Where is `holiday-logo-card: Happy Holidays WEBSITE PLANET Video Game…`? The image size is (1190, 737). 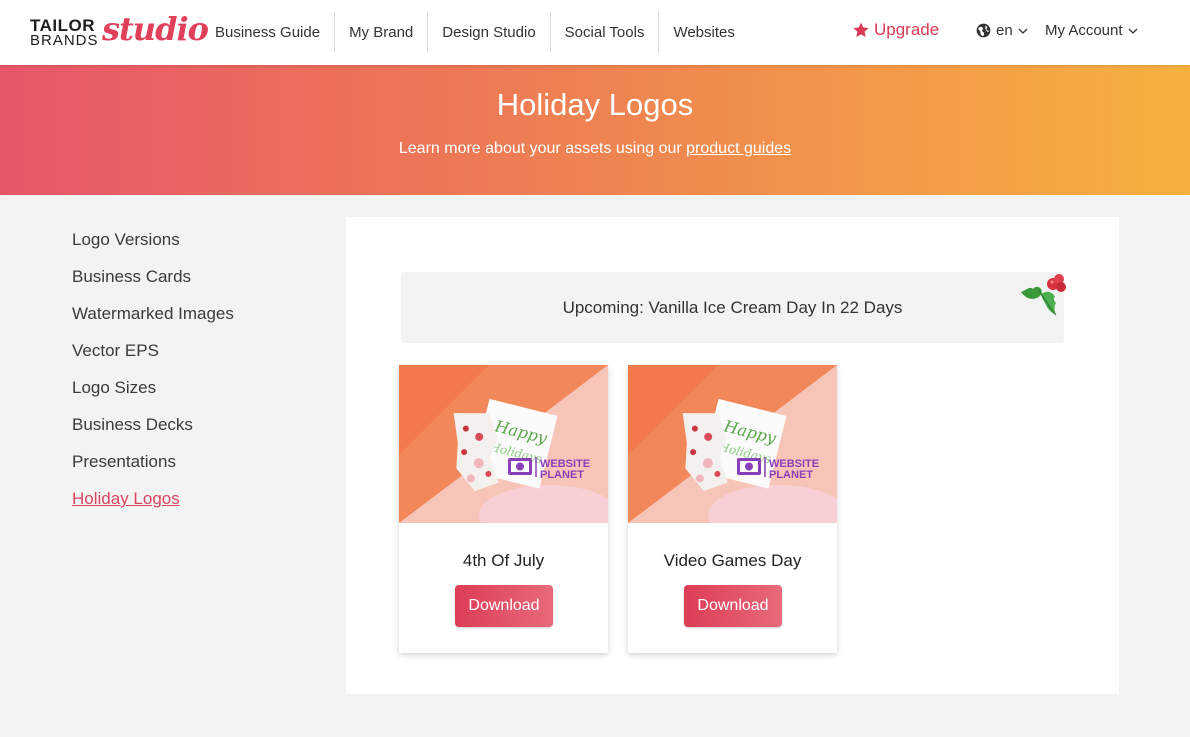 holiday-logo-card: Happy Holidays WEBSITE PLANET Video Game… is located at coordinates (732, 509).